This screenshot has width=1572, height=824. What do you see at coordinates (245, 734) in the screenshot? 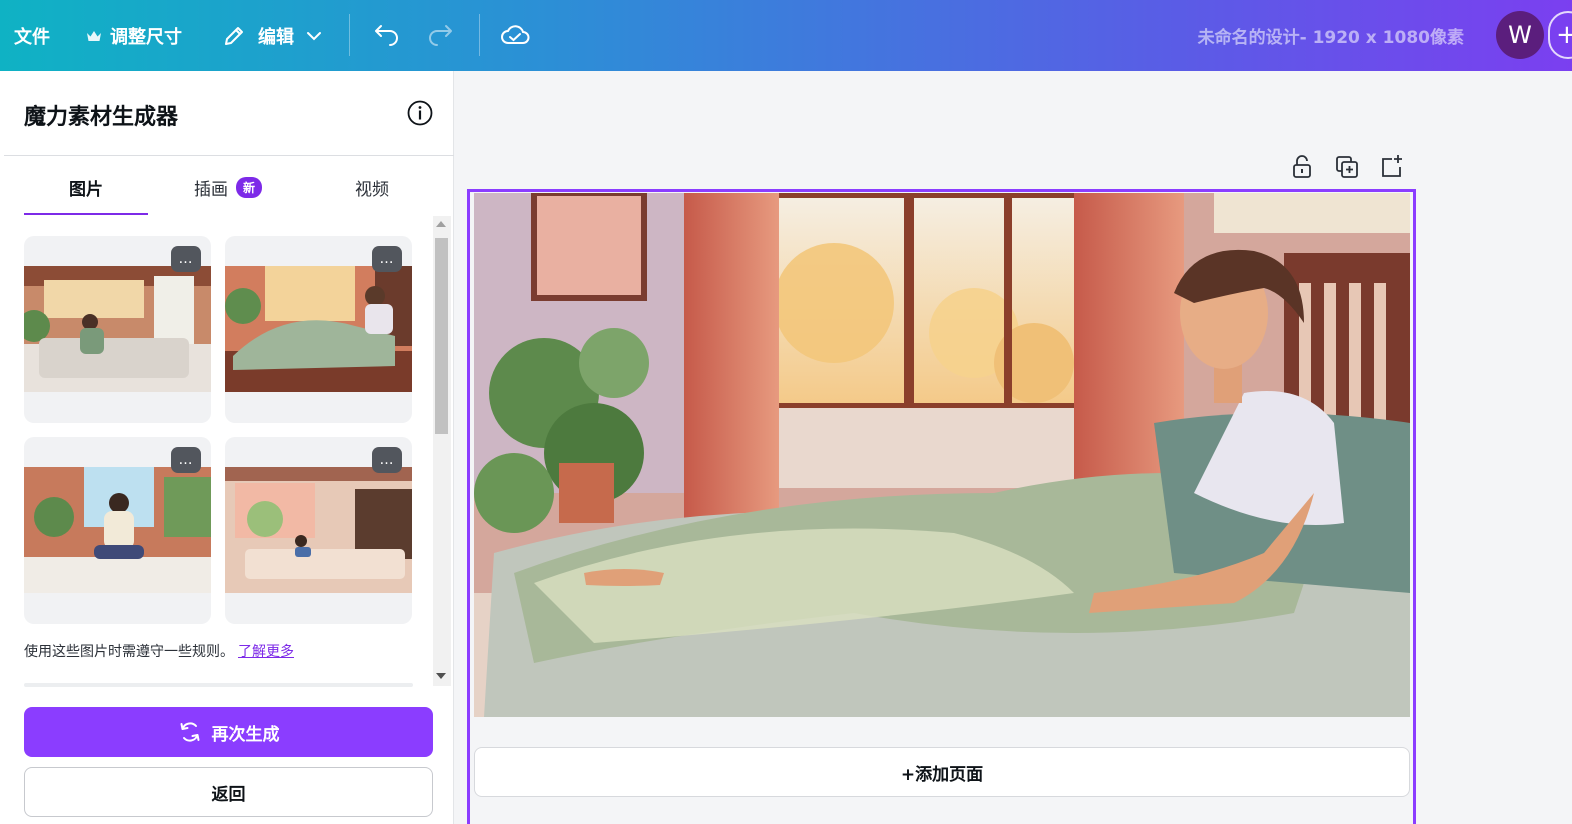
I see `regenerate-label: 再次生成` at bounding box center [245, 734].